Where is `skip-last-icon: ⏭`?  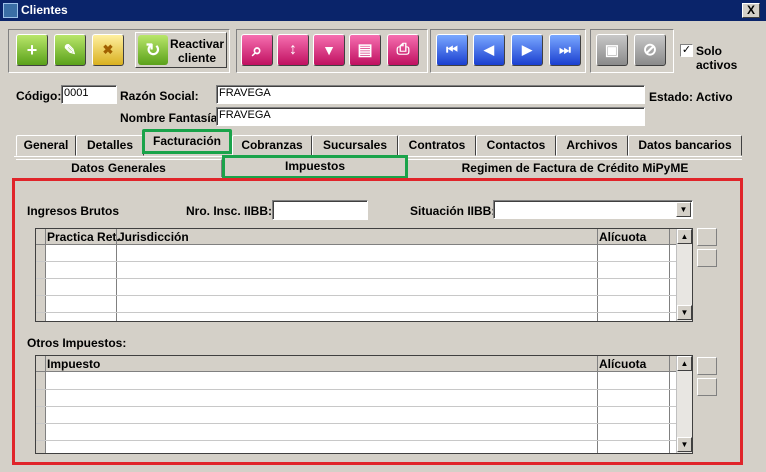
skip-last-icon: ⏭ is located at coordinates (565, 49).